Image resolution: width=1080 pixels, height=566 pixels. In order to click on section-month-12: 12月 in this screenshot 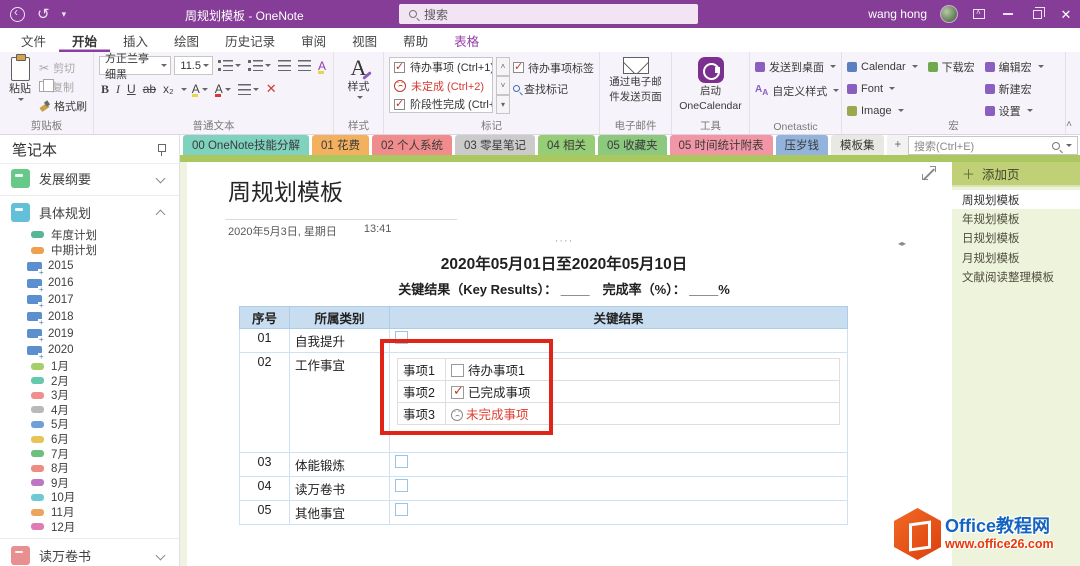, I will do `click(89, 526)`.